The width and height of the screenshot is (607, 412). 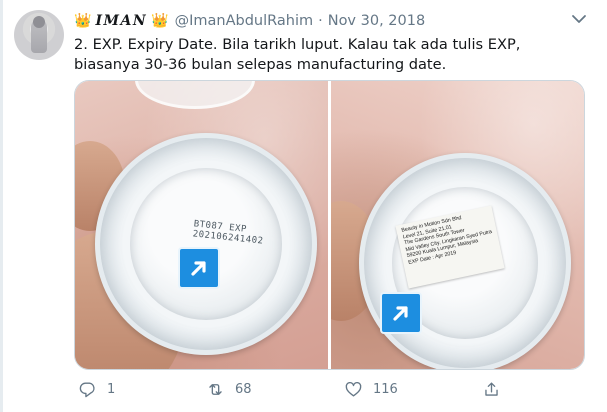 I want to click on bottle-background, so click(x=195, y=95).